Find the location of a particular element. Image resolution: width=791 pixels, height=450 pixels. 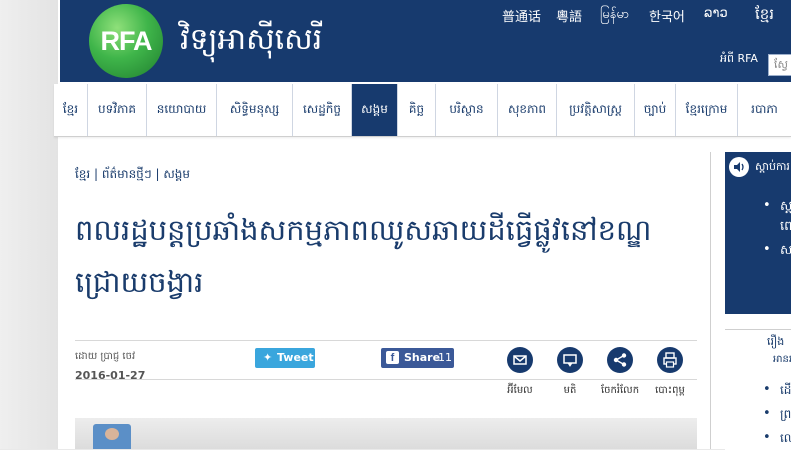

comment-button is located at coordinates (570, 360).